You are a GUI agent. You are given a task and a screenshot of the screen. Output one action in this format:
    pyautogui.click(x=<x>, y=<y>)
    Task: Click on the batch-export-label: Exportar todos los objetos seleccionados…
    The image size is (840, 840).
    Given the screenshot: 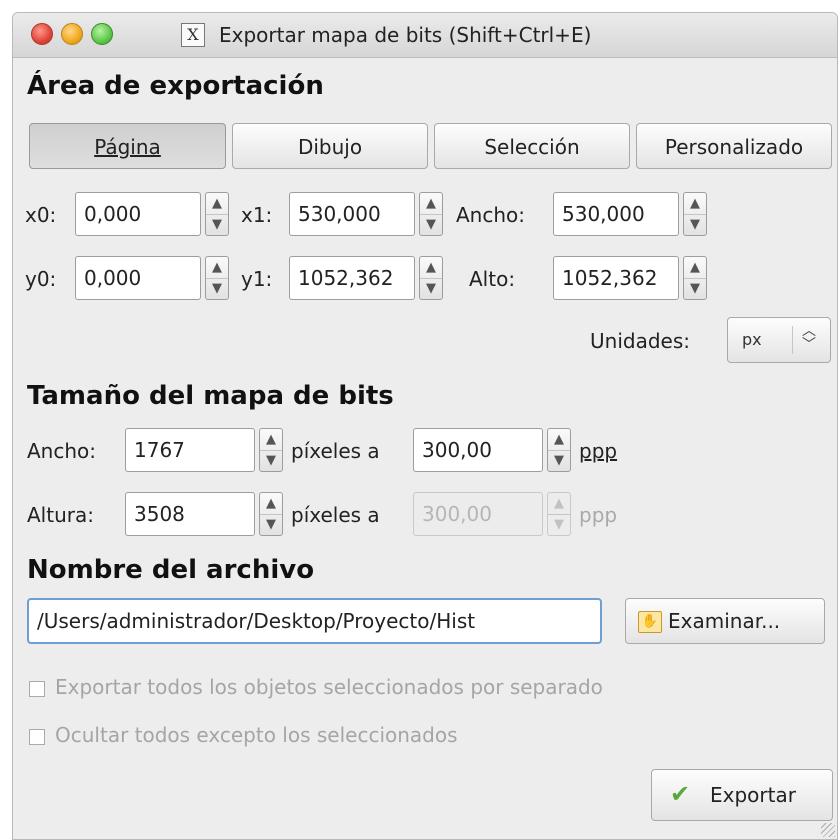 What is the action you would take?
    pyautogui.click(x=329, y=687)
    